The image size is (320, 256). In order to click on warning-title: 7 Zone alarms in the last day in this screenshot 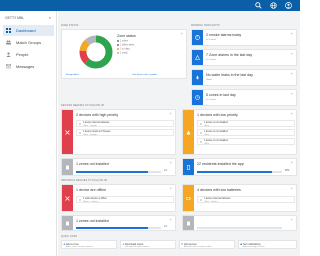, I will do `click(229, 55)`.